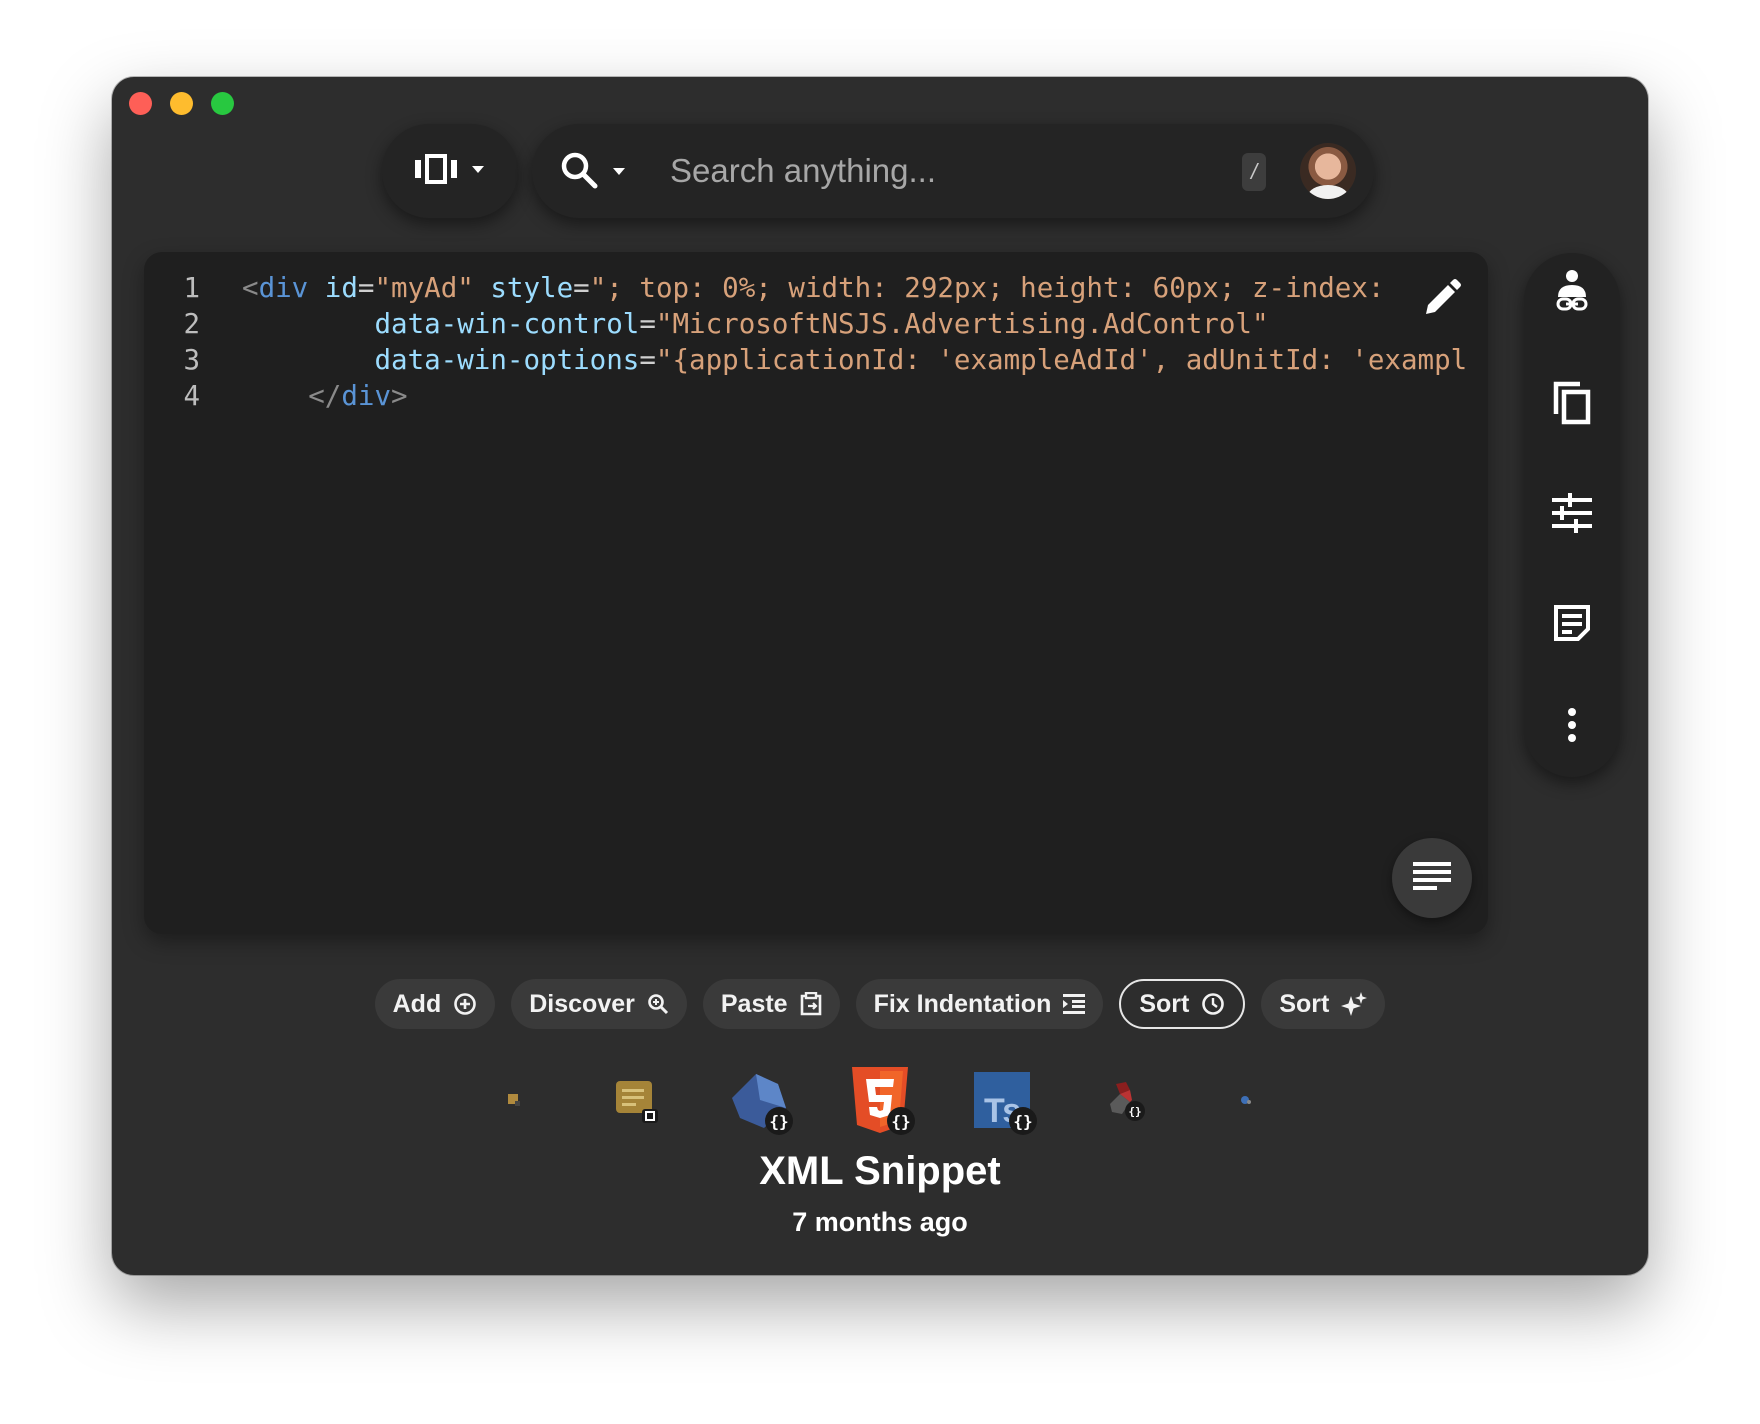  What do you see at coordinates (1304, 1003) in the screenshot?
I see `sort-smart-button-label: Sort` at bounding box center [1304, 1003].